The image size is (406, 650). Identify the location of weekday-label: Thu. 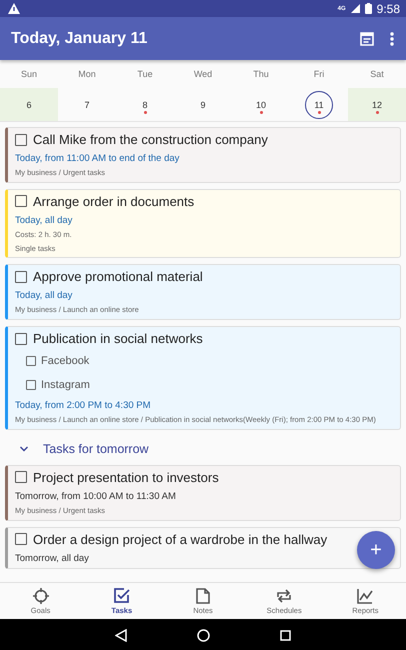
(261, 74).